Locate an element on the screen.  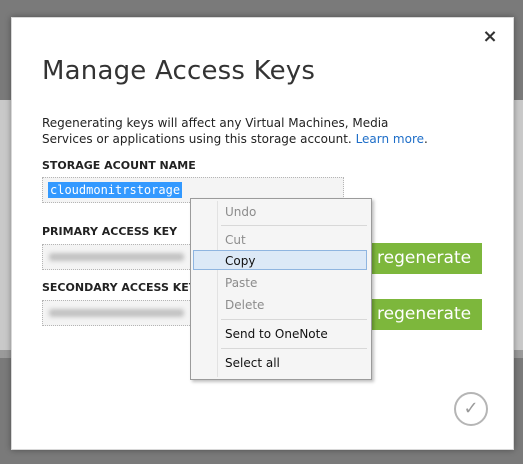
menu-item-paste: Paste is located at coordinates (241, 283).